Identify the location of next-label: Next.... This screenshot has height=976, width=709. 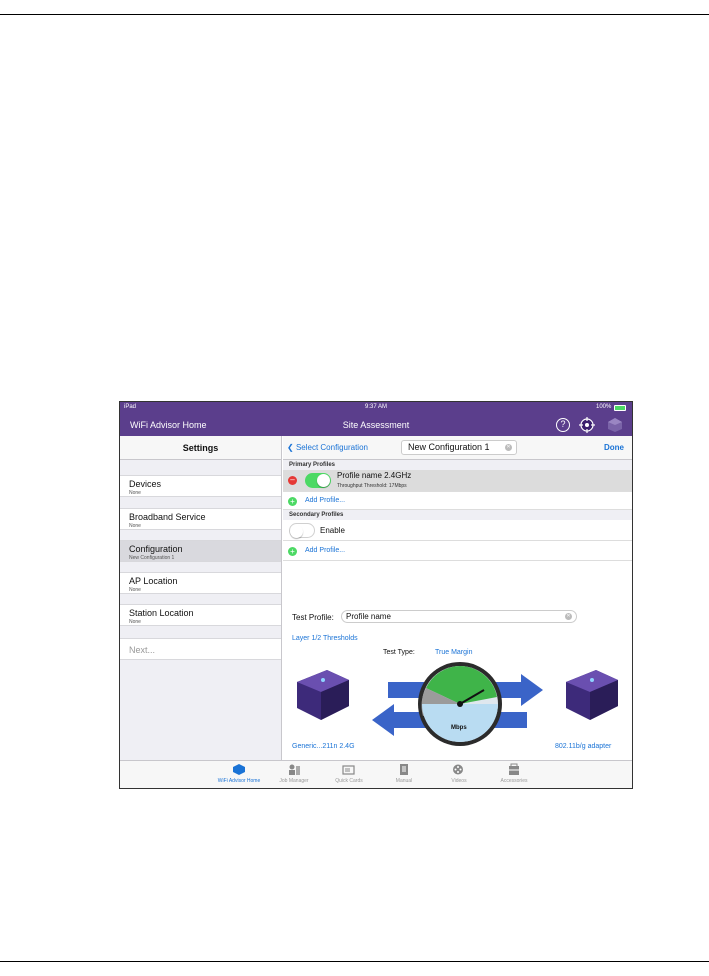
(142, 650).